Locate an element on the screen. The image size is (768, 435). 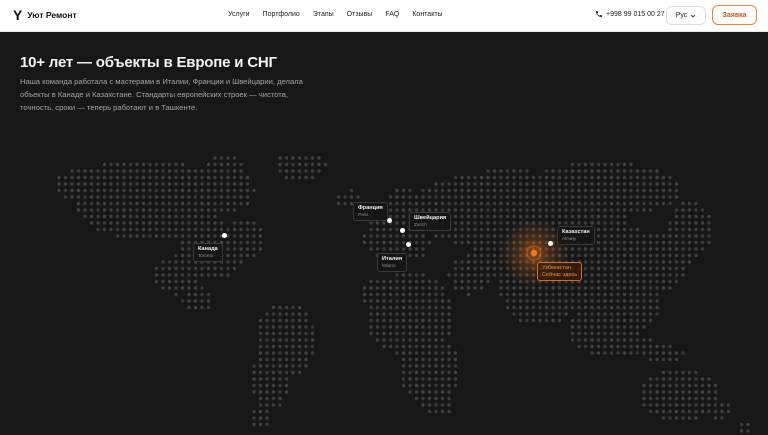
nav-link-contacts: Контакты is located at coordinates (427, 14).